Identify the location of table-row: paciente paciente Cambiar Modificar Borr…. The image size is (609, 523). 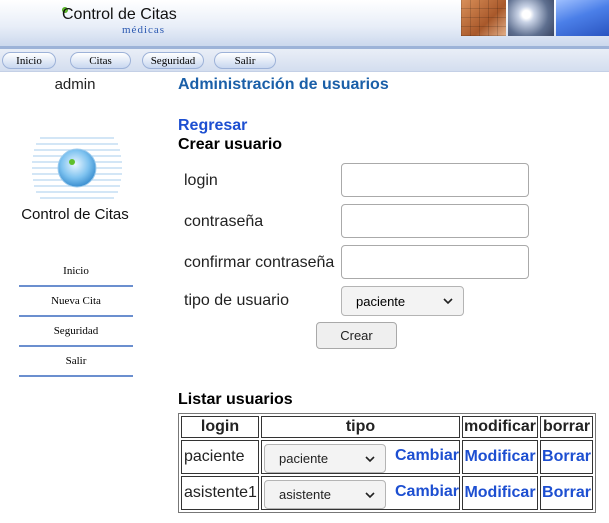
(387, 457).